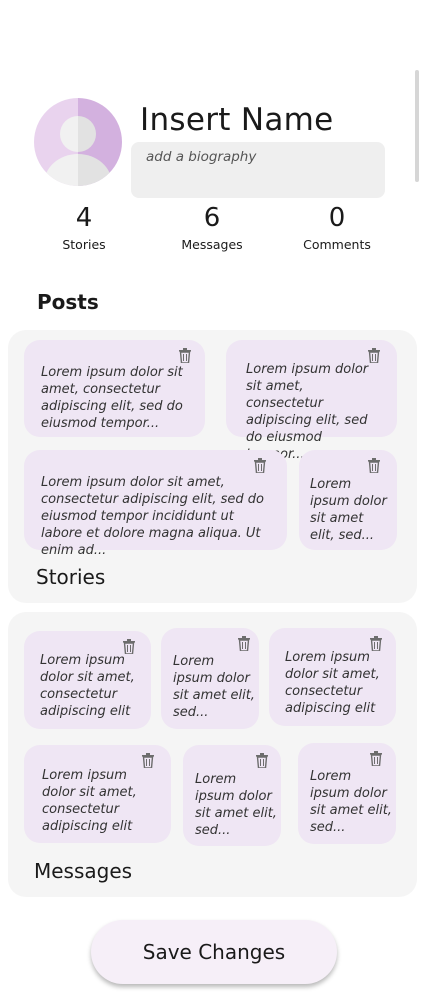  Describe the element at coordinates (68, 302) in the screenshot. I see `posts-heading: Posts` at that location.